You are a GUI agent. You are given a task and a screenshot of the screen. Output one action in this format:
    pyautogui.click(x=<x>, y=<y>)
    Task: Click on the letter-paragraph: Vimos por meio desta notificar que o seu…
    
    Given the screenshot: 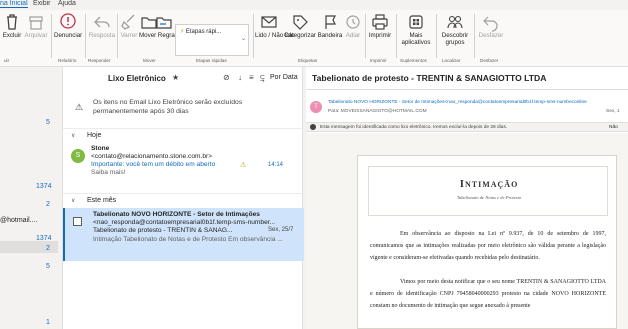 What is the action you would take?
    pyautogui.click(x=488, y=294)
    